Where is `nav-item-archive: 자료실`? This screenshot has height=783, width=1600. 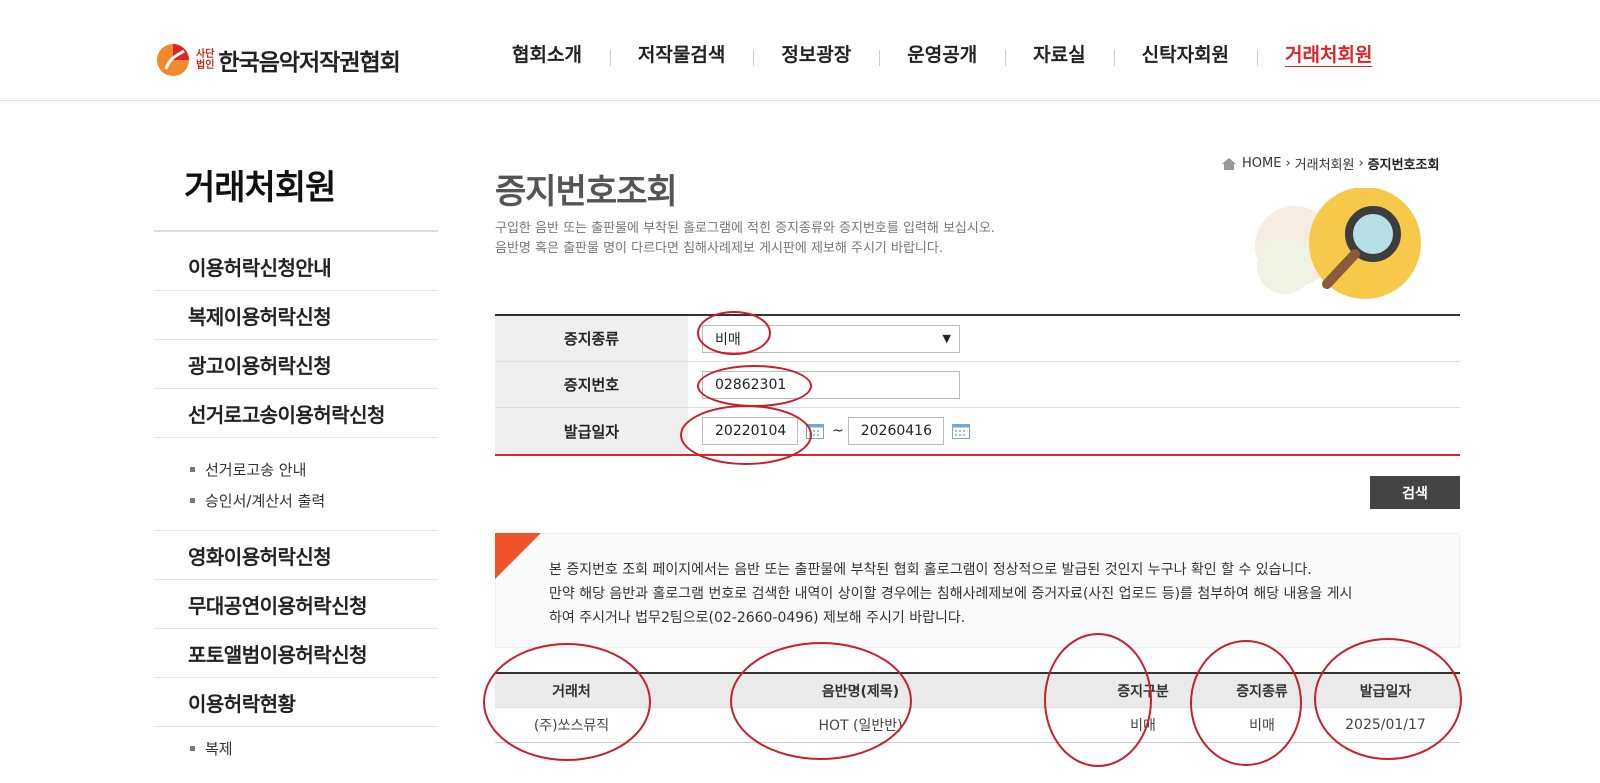 nav-item-archive: 자료실 is located at coordinates (1059, 53).